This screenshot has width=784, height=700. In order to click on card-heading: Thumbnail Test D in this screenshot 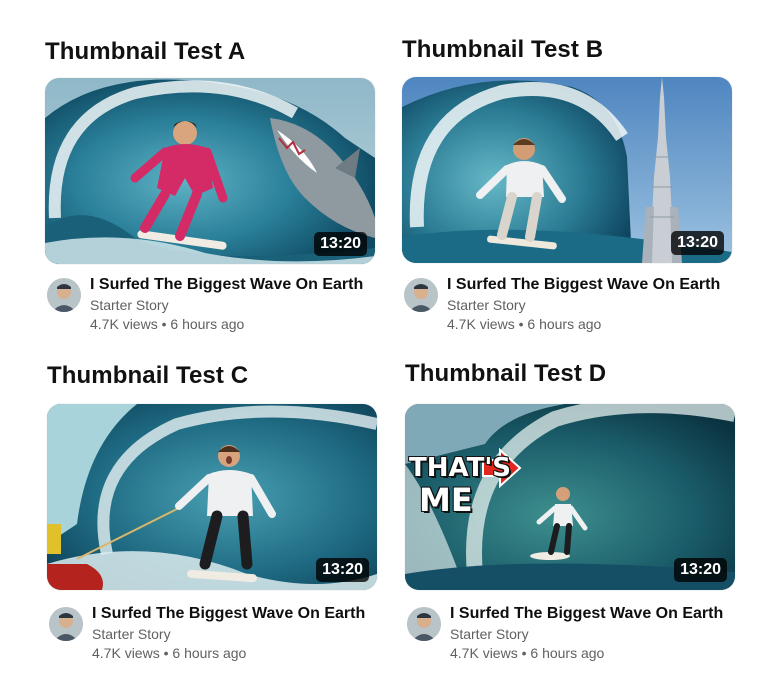, I will do `click(506, 373)`.